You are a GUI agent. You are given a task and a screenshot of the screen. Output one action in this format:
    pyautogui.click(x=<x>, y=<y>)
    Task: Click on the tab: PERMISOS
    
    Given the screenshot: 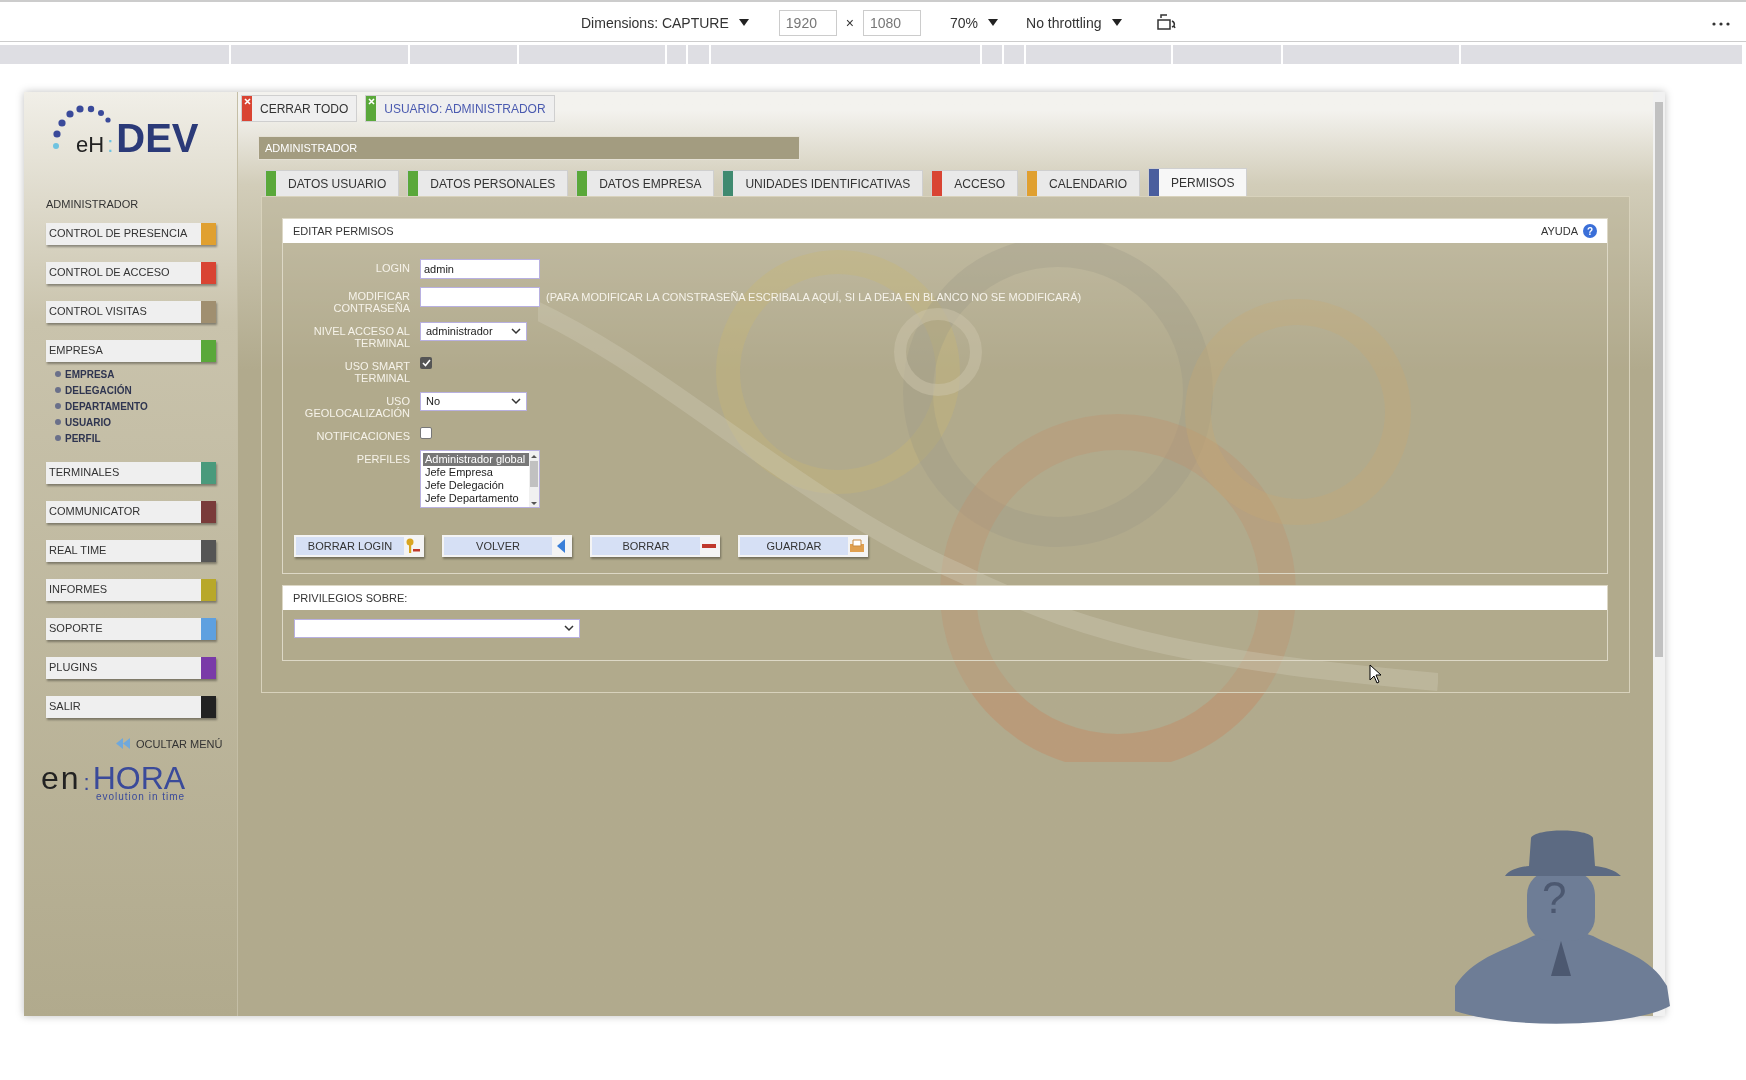 What is the action you would take?
    pyautogui.click(x=1198, y=182)
    